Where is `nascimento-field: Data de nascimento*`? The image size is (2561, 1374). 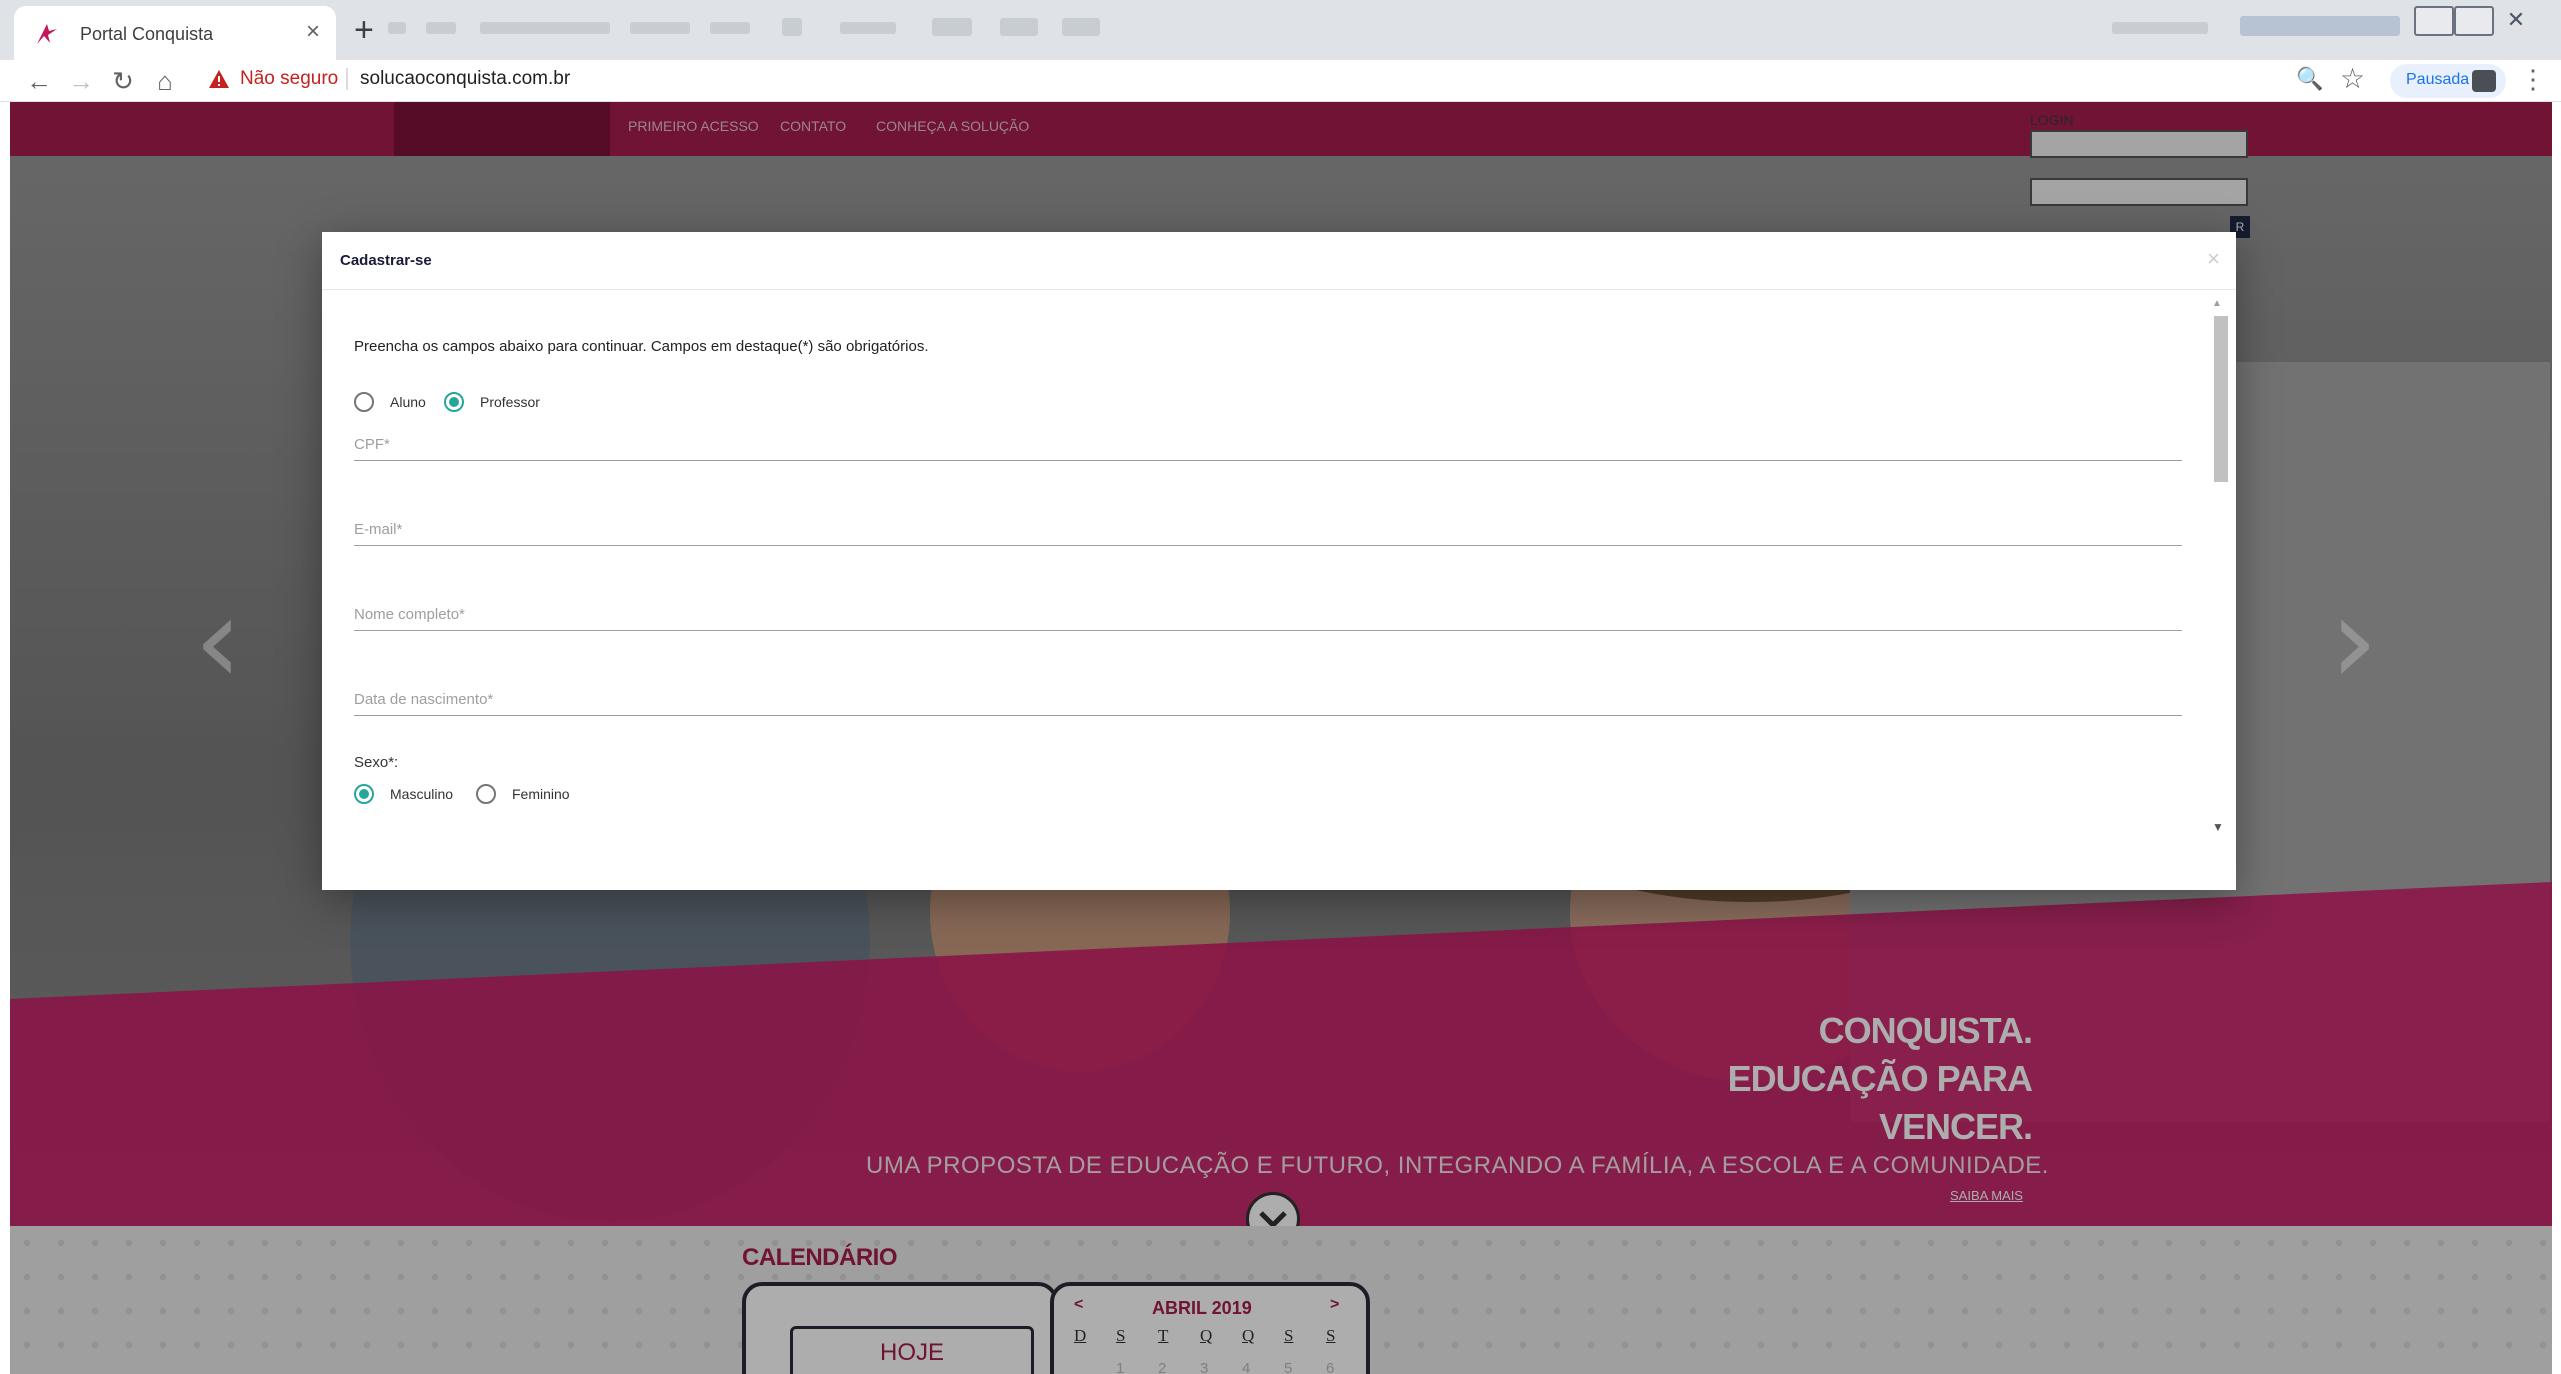
nascimento-field: Data de nascimento* is located at coordinates (423, 699).